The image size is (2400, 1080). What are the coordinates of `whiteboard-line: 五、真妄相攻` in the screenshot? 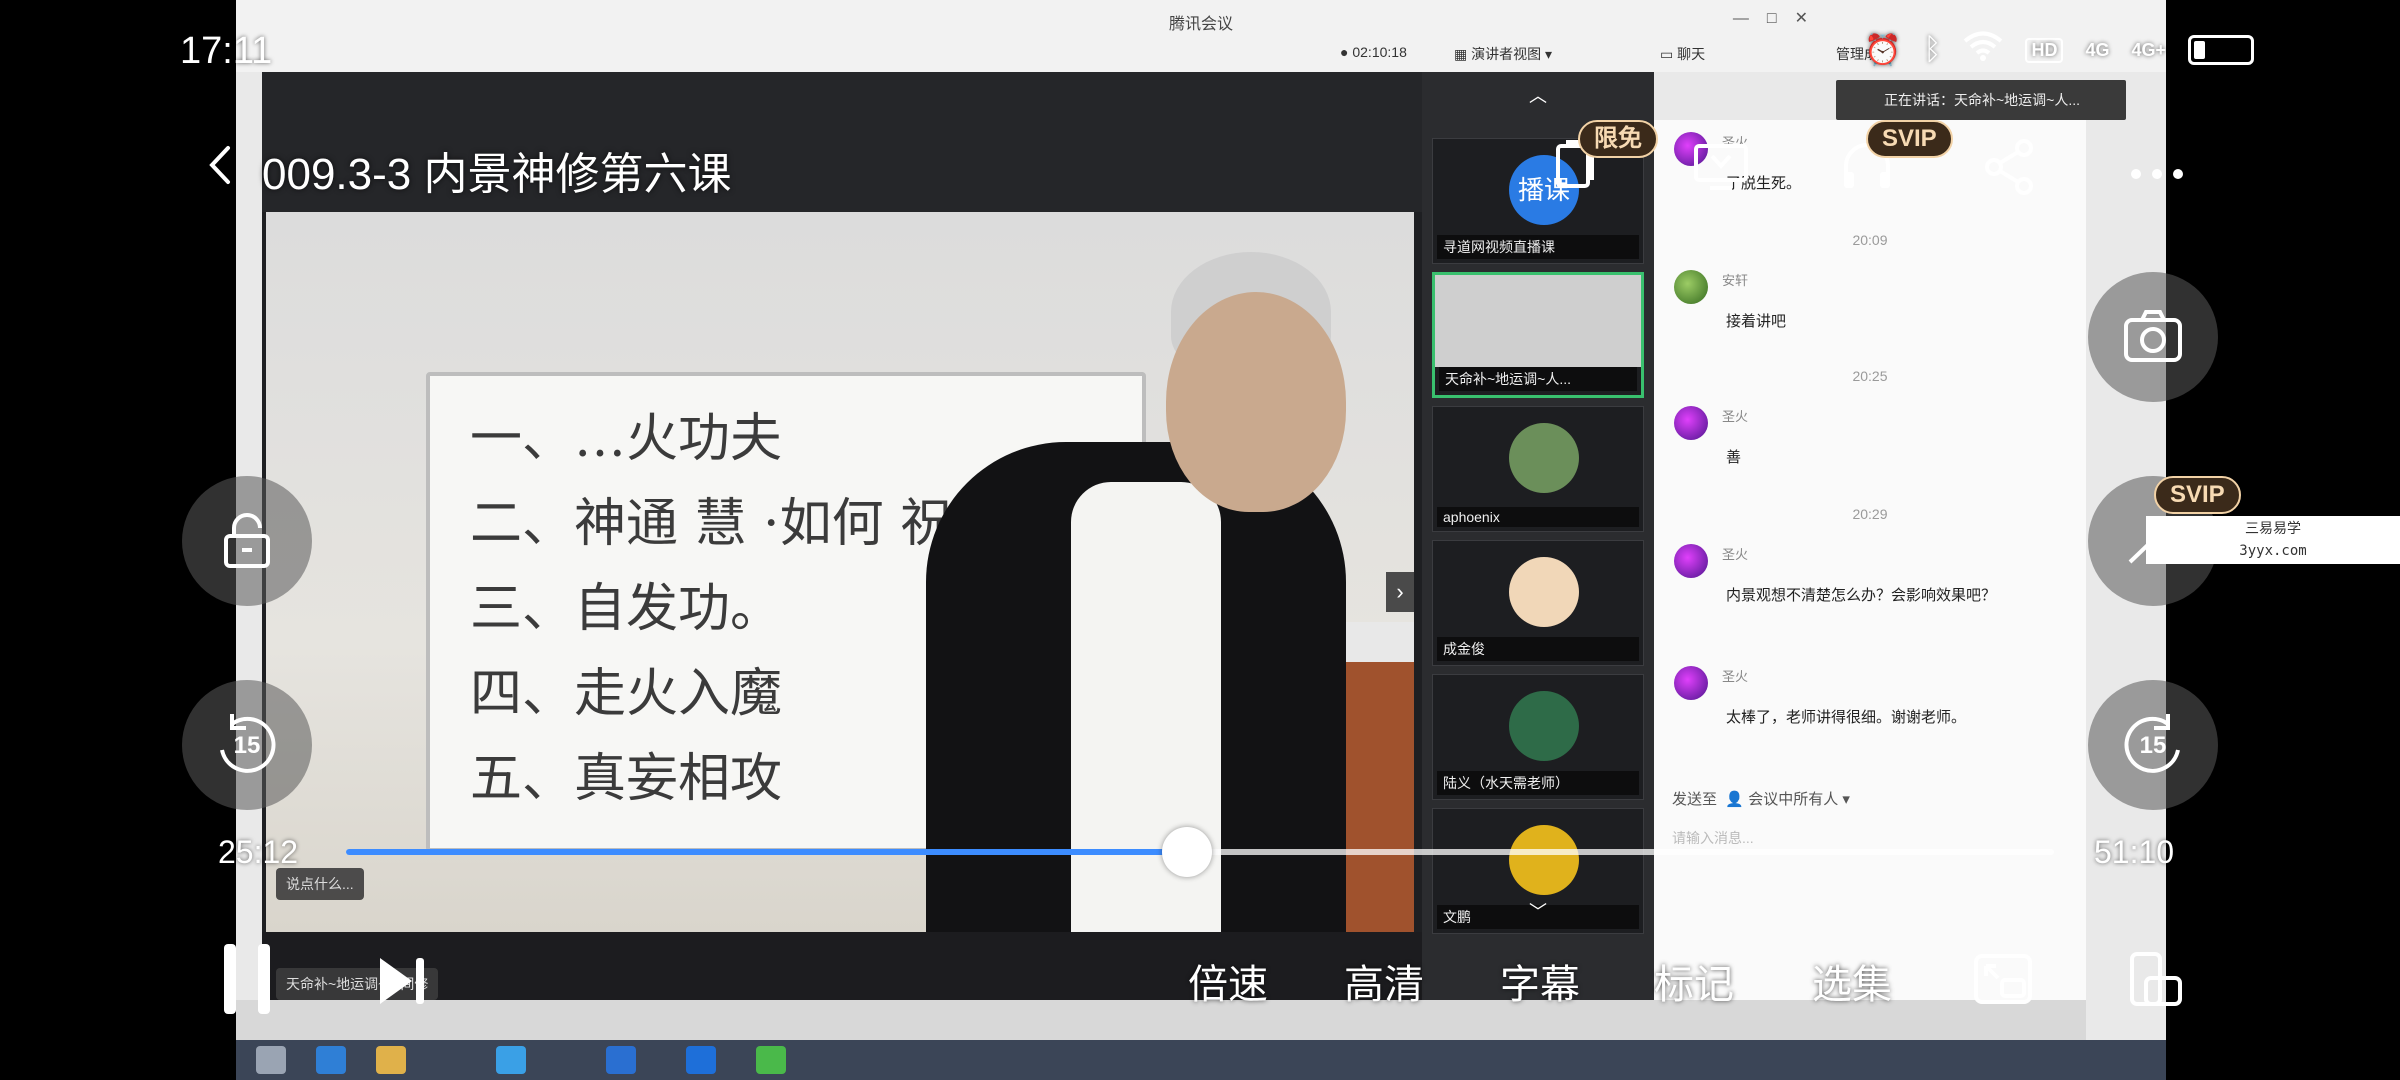 It's located at (626, 779).